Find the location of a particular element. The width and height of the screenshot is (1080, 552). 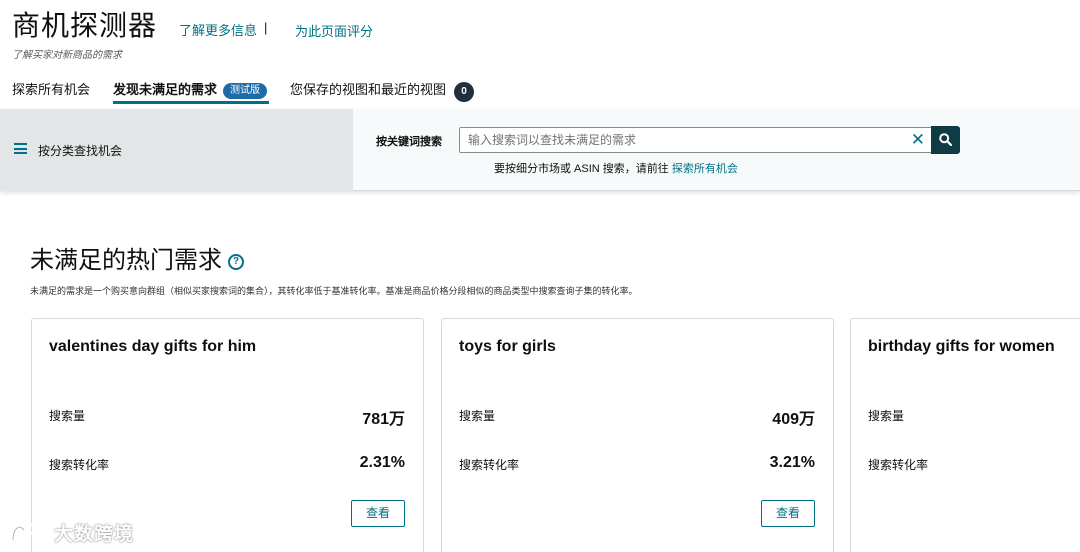

tab-label: 发现未满足的需求 is located at coordinates (165, 89).